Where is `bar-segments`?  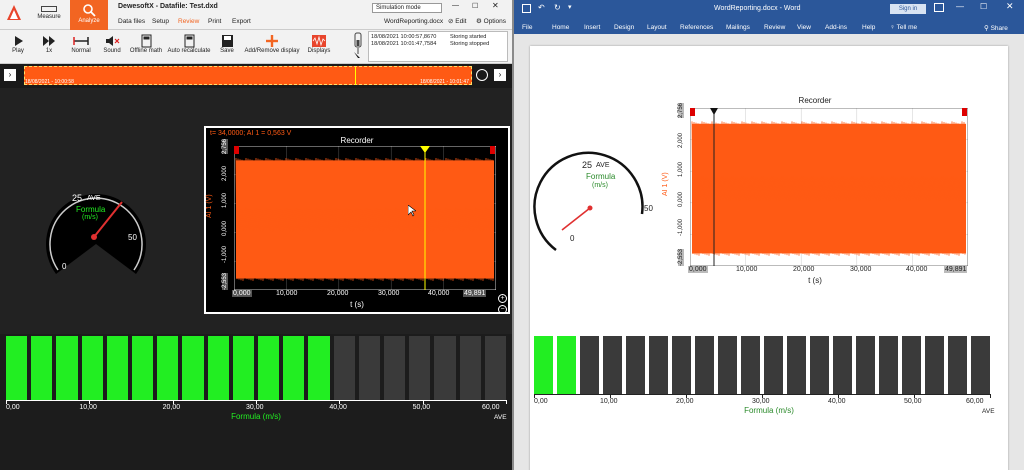 bar-segments is located at coordinates (762, 365).